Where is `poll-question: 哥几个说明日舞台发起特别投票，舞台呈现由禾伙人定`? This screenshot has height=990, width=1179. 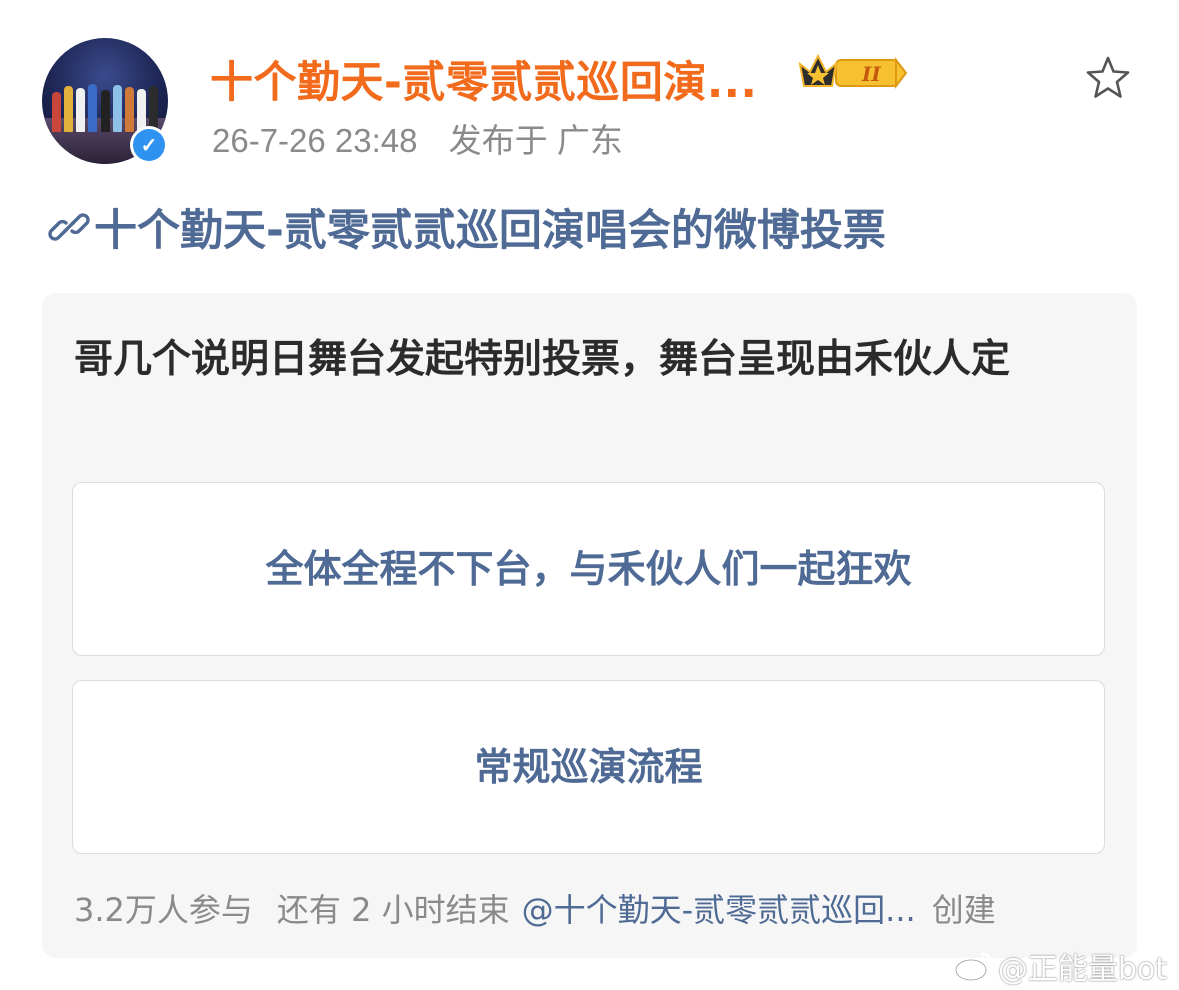
poll-question: 哥几个说明日舞台发起特别投票，舞台呈现由禾伙人定 is located at coordinates (542, 359).